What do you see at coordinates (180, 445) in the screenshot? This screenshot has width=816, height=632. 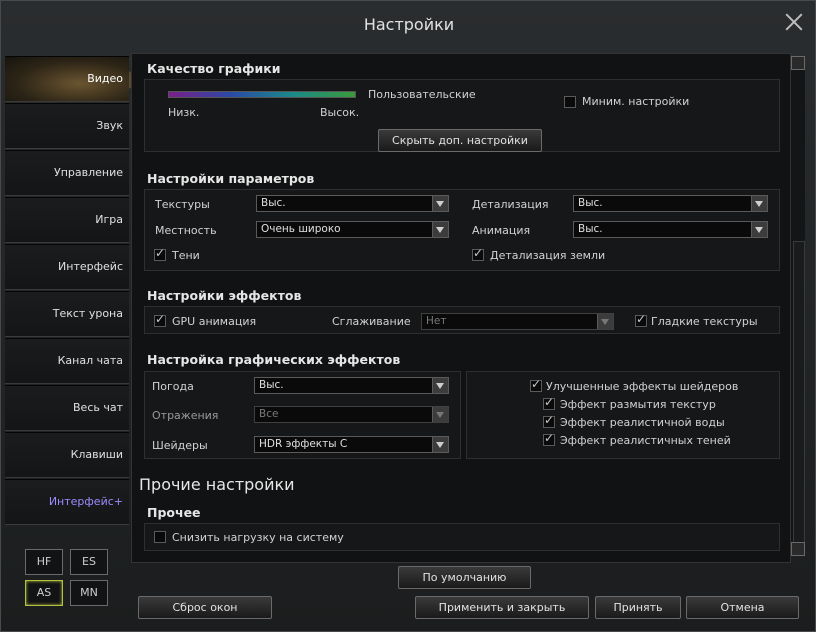 I see `shaders-label: Шейдеры` at bounding box center [180, 445].